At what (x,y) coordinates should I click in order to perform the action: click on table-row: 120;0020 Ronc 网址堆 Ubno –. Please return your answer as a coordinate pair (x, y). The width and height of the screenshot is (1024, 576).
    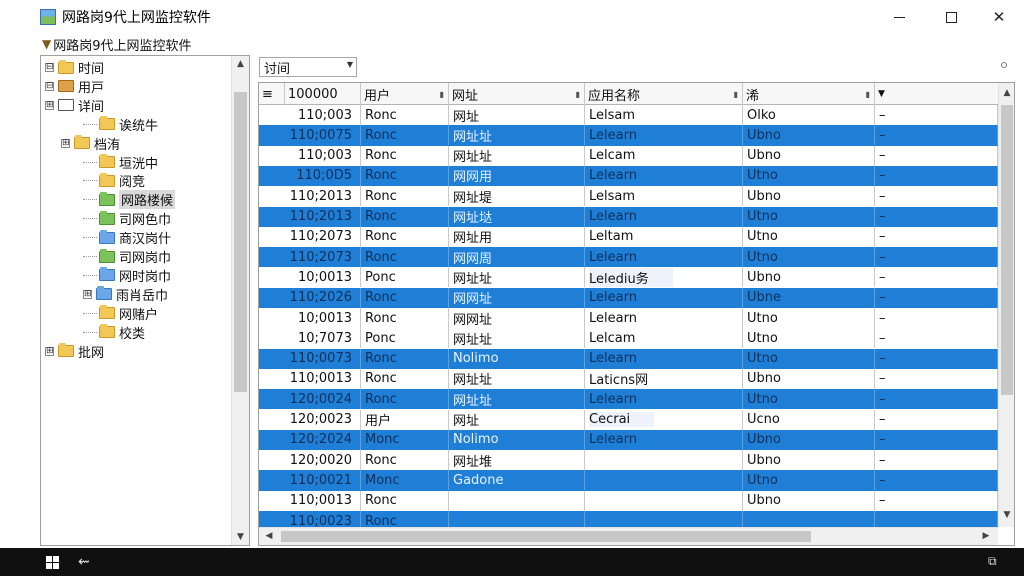
    Looking at the image, I should click on (628, 460).